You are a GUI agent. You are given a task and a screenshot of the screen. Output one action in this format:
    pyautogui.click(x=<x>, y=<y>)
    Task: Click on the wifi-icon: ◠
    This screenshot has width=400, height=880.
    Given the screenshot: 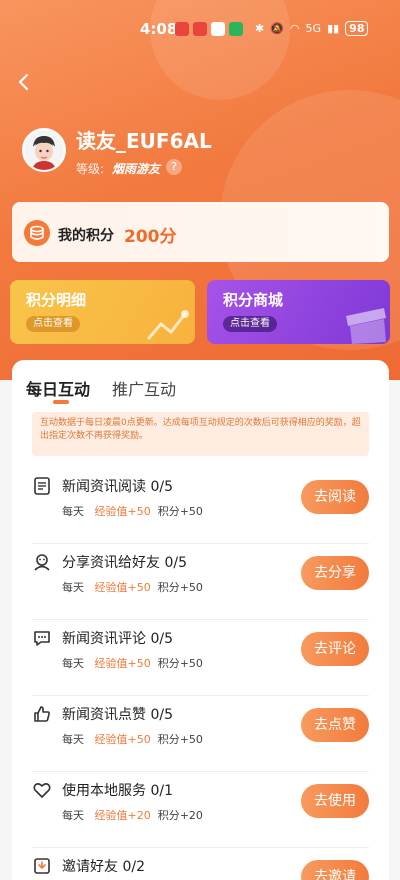 What is the action you would take?
    pyautogui.click(x=294, y=28)
    